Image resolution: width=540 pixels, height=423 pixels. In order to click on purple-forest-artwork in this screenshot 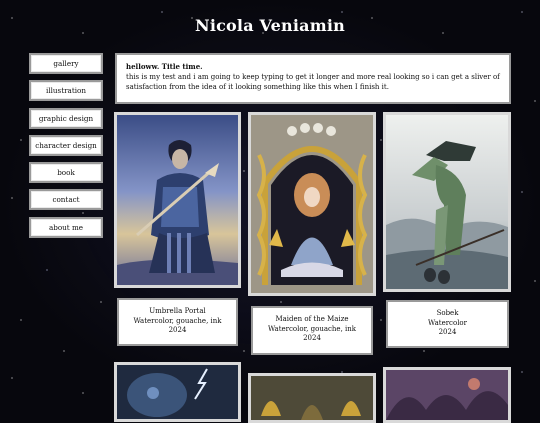, I will do `click(447, 395)`.